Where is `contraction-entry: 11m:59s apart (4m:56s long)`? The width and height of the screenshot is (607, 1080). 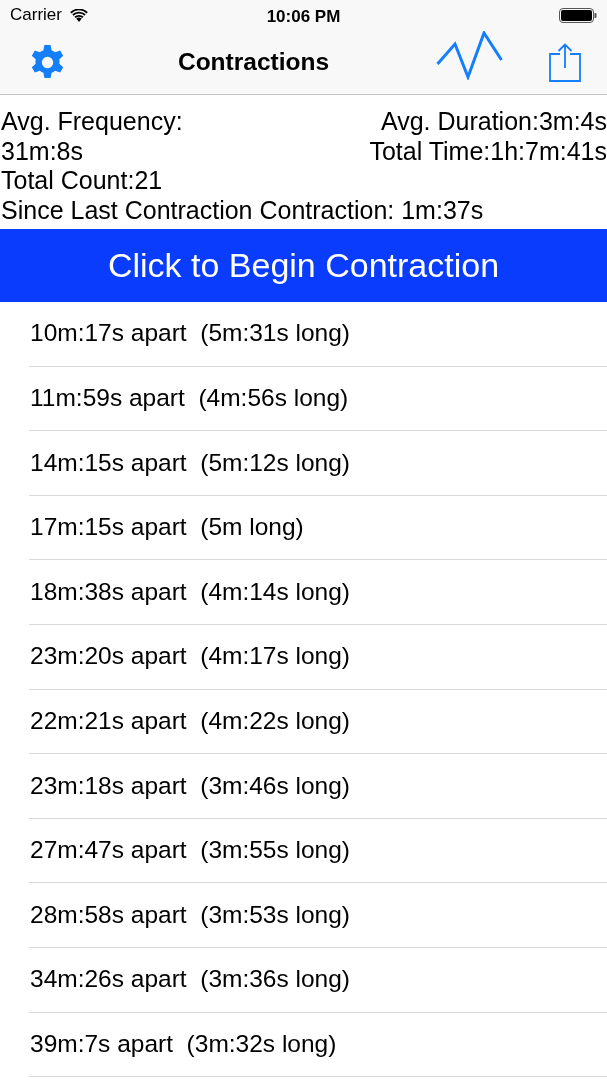
contraction-entry: 11m:59s apart (4m:56s long) is located at coordinates (189, 398).